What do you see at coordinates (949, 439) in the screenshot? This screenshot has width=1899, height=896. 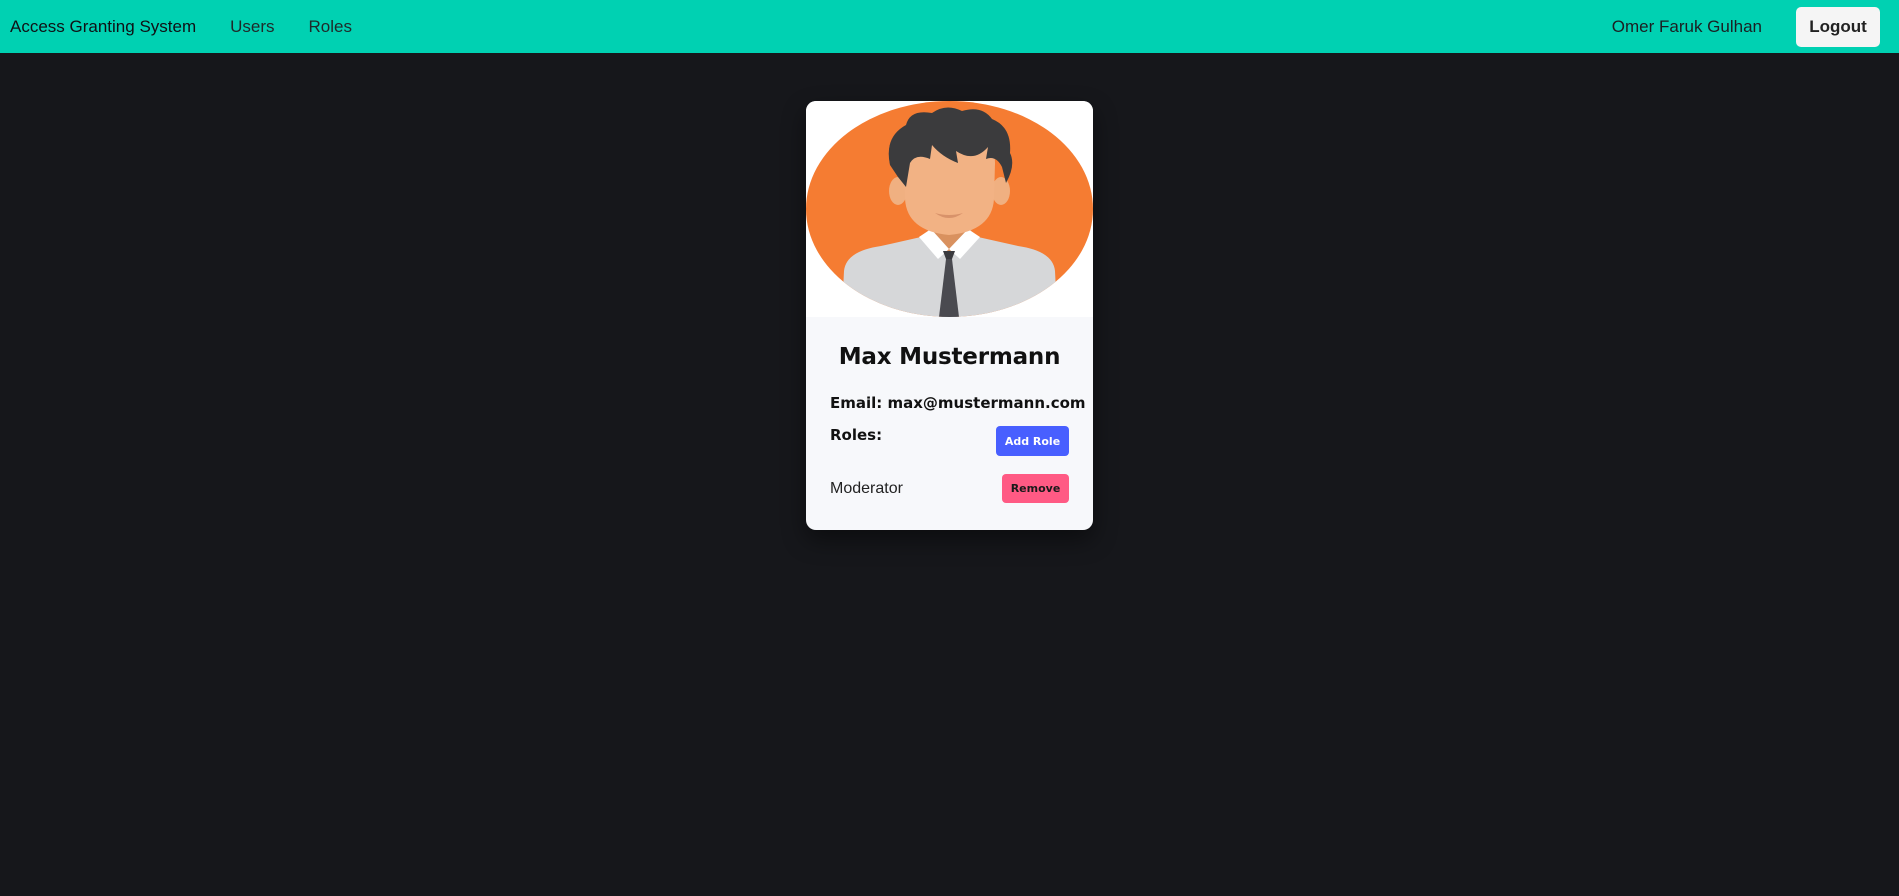 I see `roles-header: Roles: Add Role` at bounding box center [949, 439].